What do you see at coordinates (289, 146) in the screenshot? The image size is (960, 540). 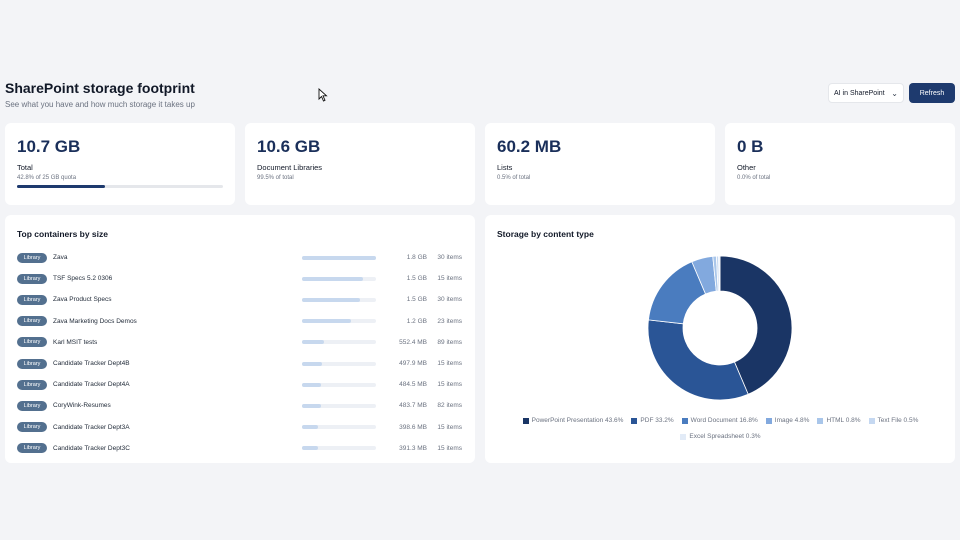 I see `stat-value: 10.6 GB` at bounding box center [289, 146].